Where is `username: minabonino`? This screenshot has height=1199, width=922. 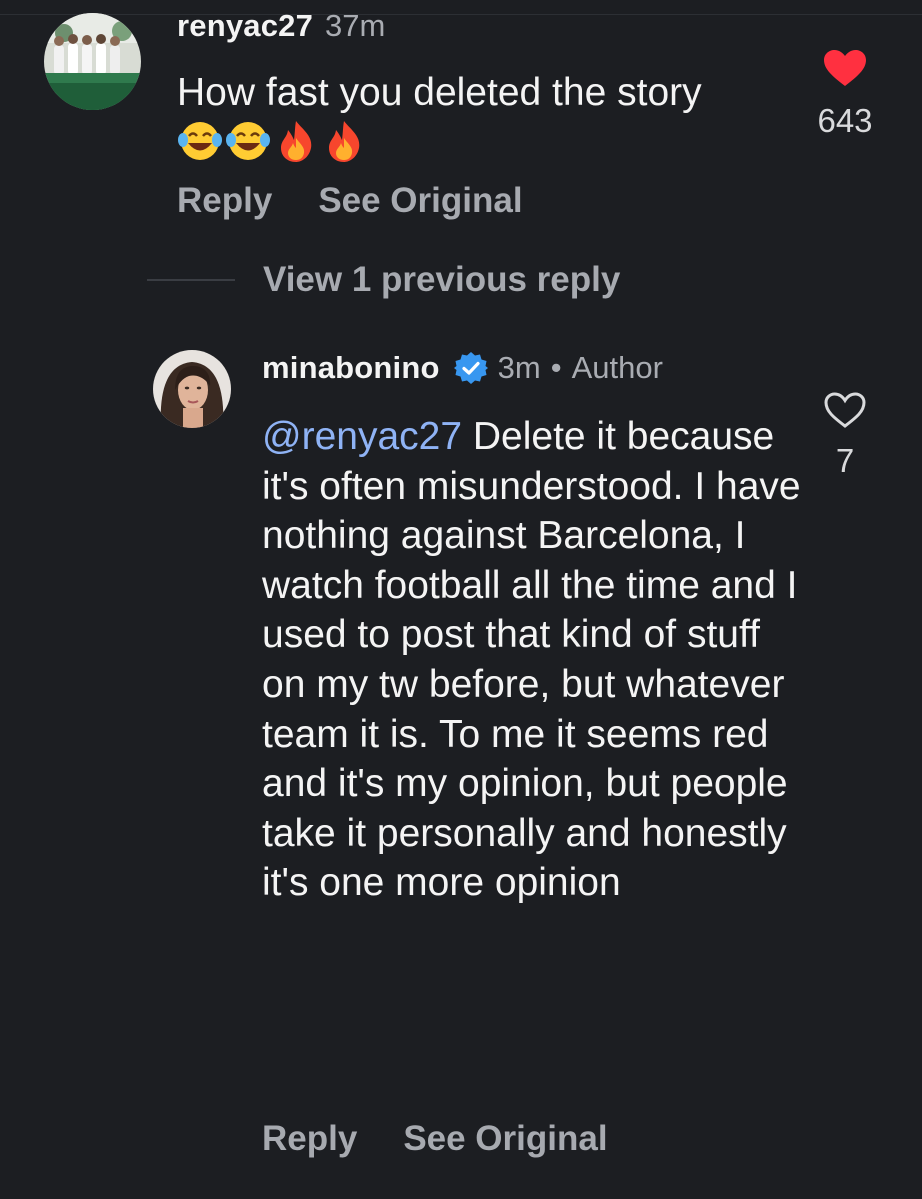 username: minabonino is located at coordinates (351, 368).